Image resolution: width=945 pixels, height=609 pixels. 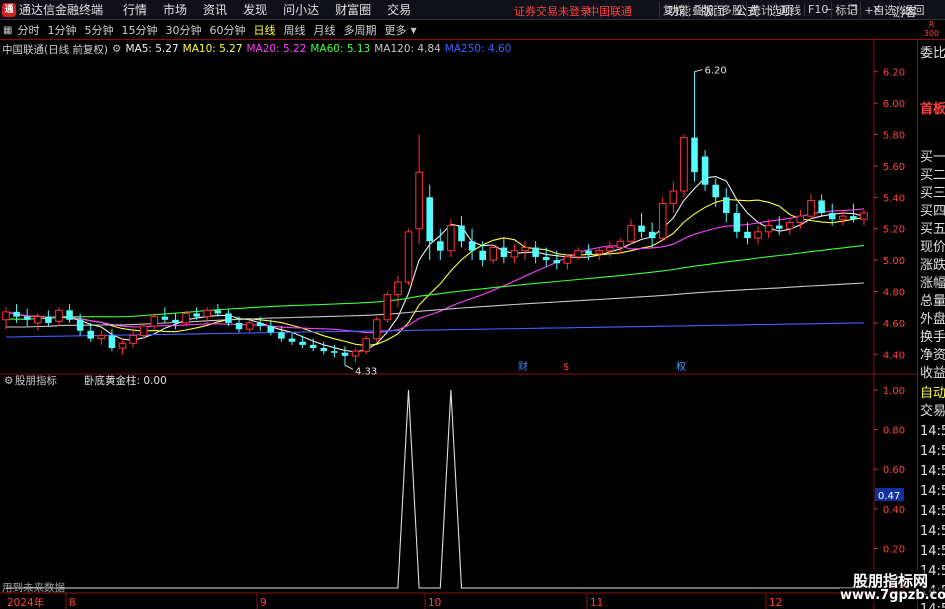 I want to click on price-tick-label: 6.20, so click(x=894, y=73).